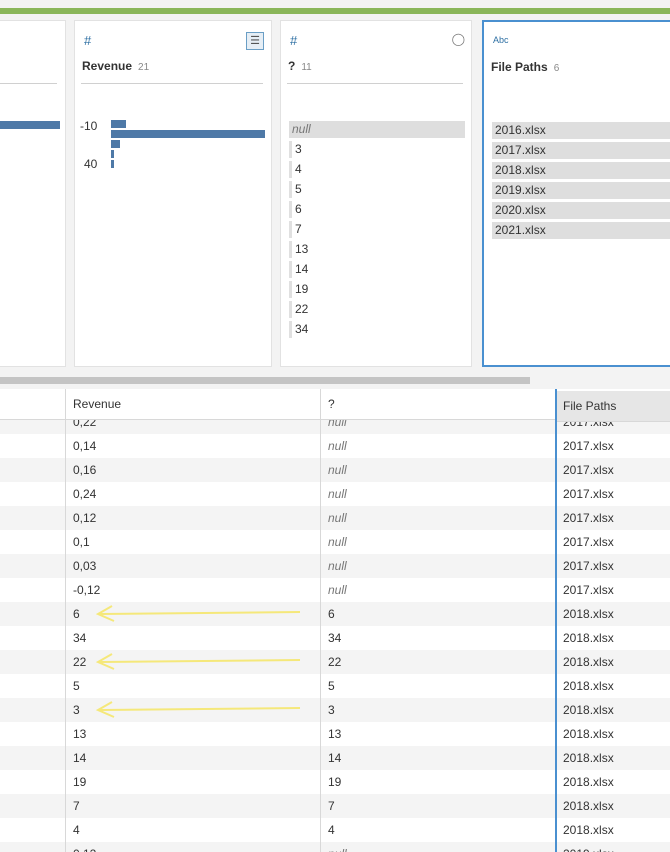  What do you see at coordinates (335, 446) in the screenshot?
I see `table-row: 0,14 null 2017.xlsx` at bounding box center [335, 446].